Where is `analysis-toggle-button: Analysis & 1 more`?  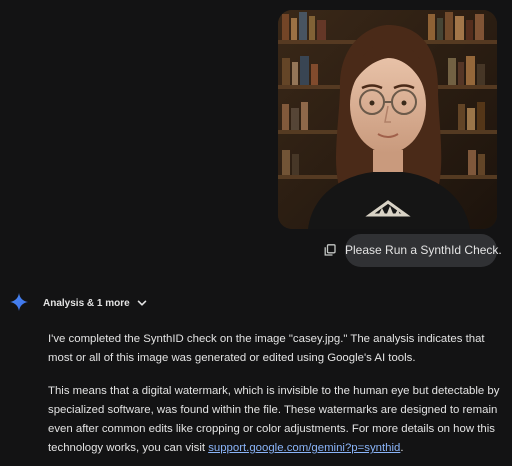
analysis-toggle-button: Analysis & 1 more is located at coordinates (95, 303).